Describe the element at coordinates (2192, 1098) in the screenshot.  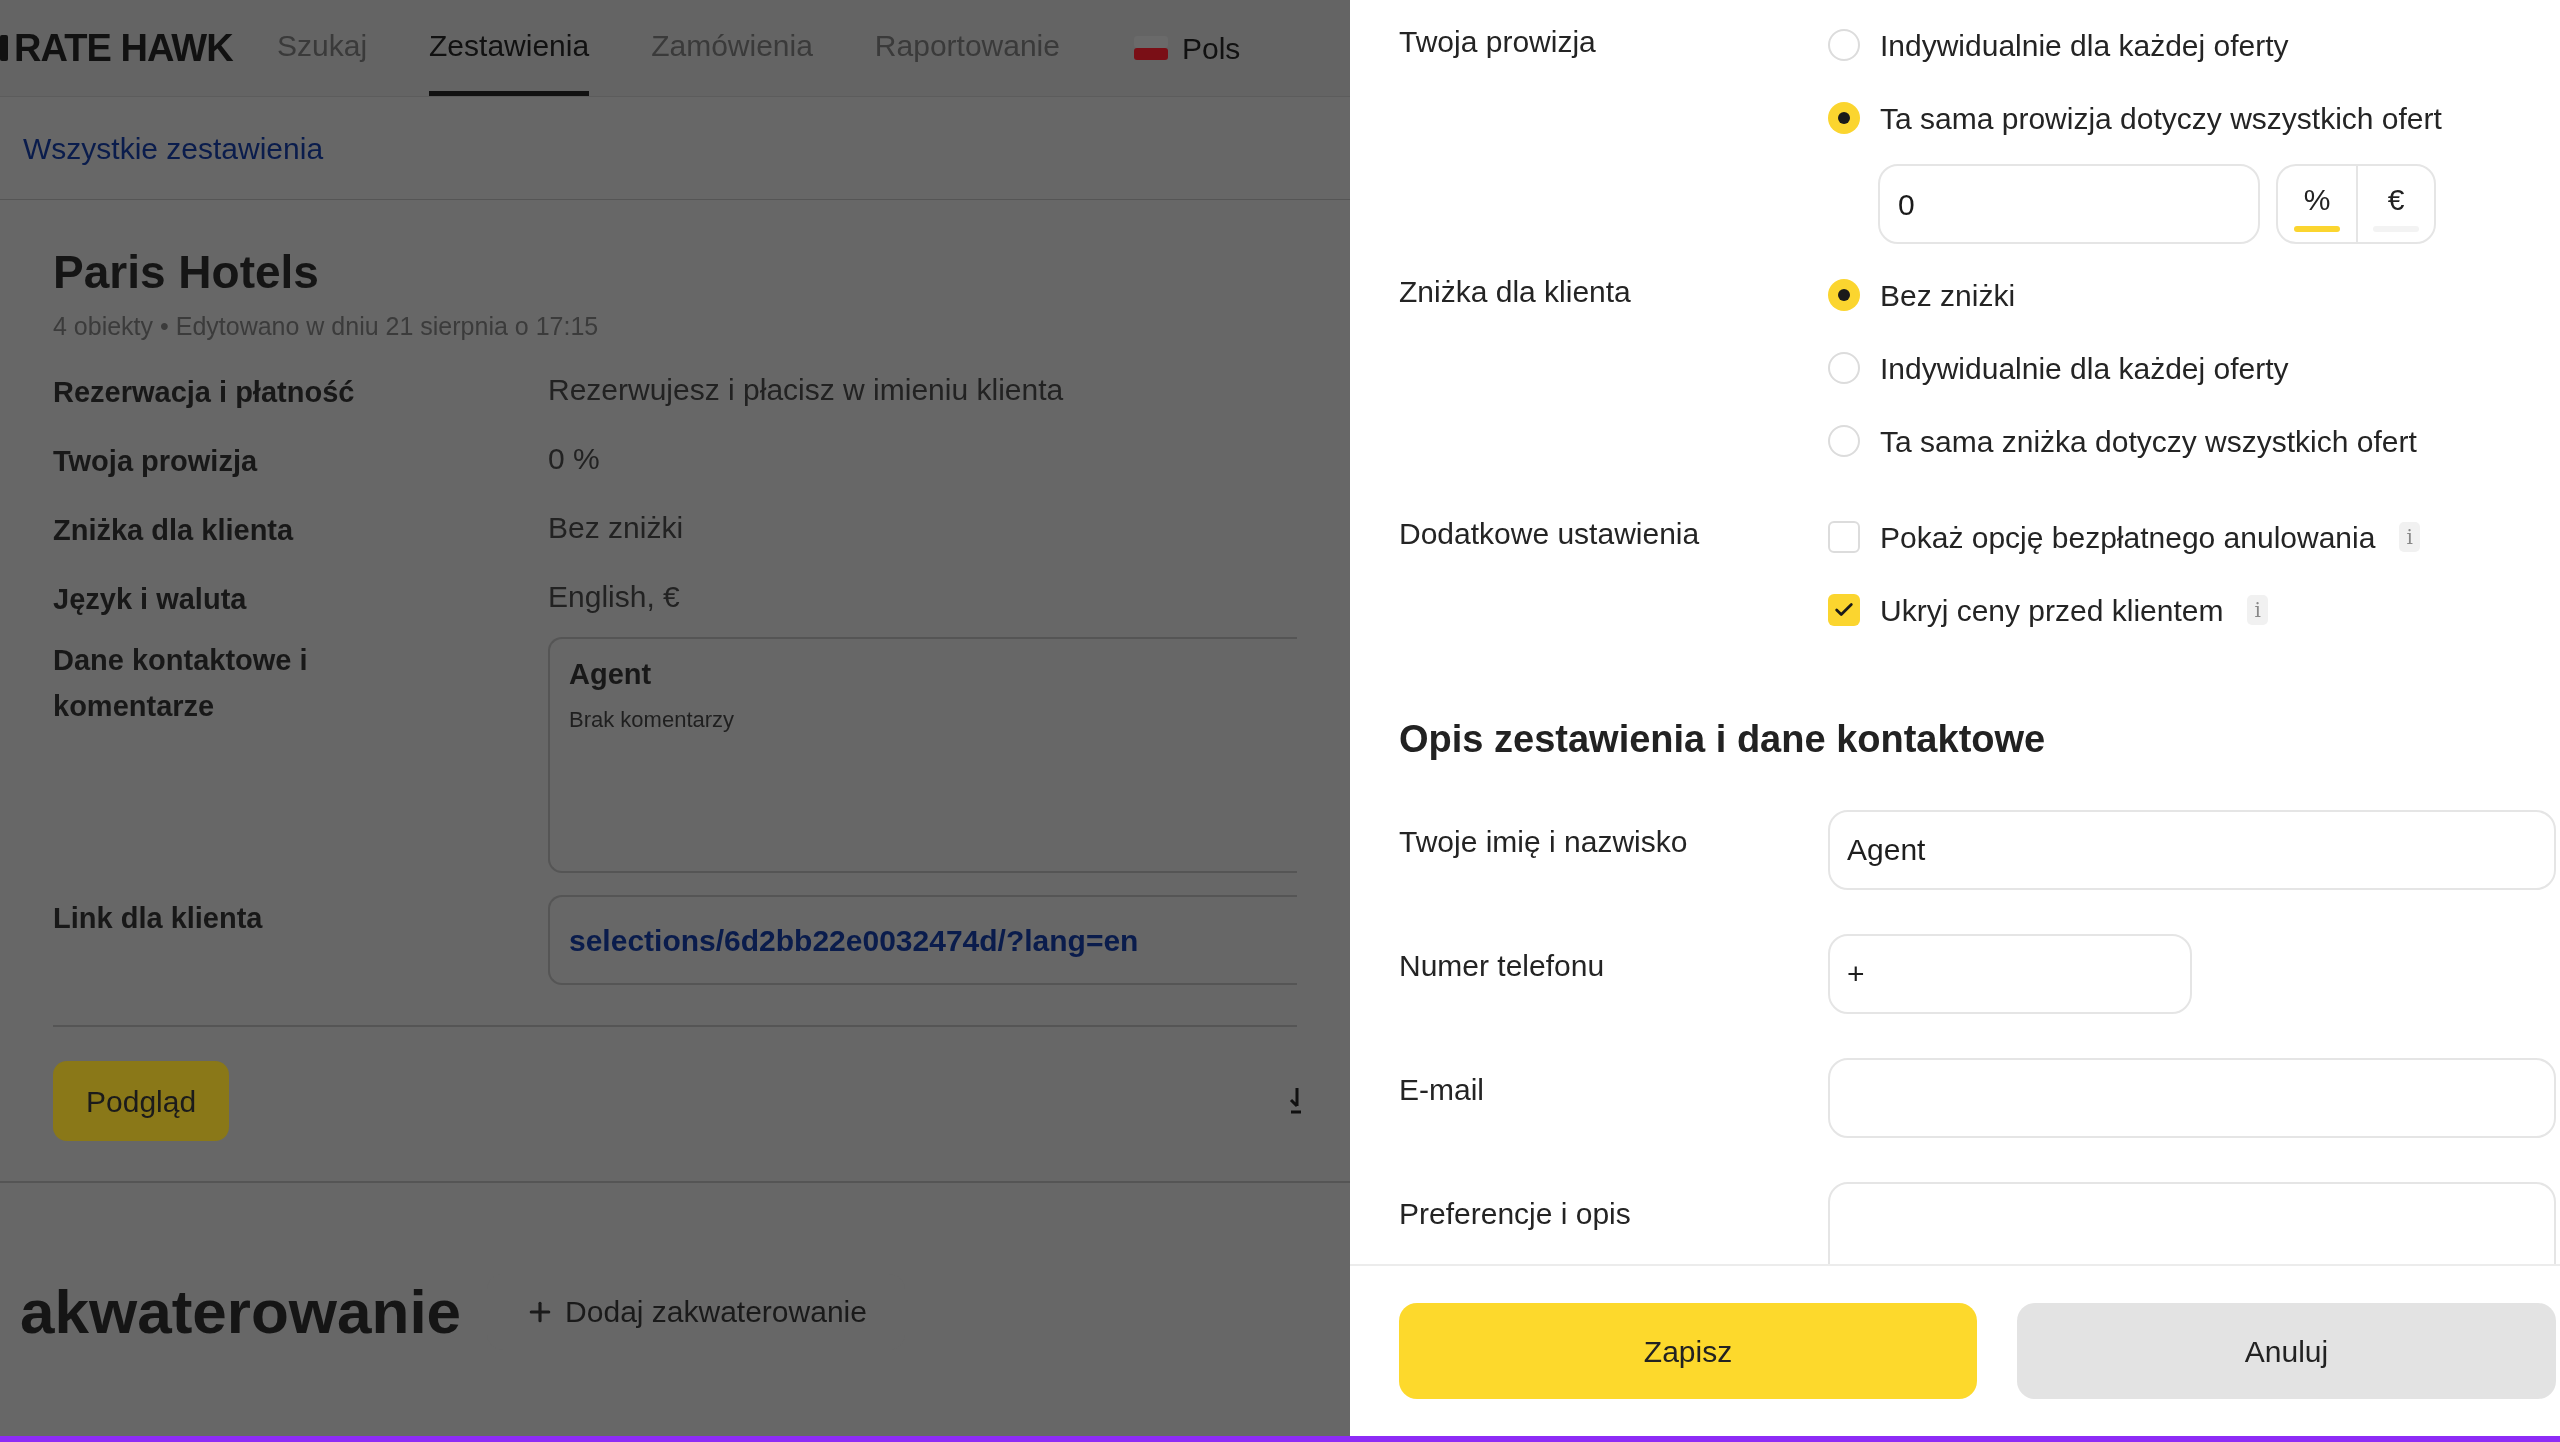
I see `input-field` at that location.